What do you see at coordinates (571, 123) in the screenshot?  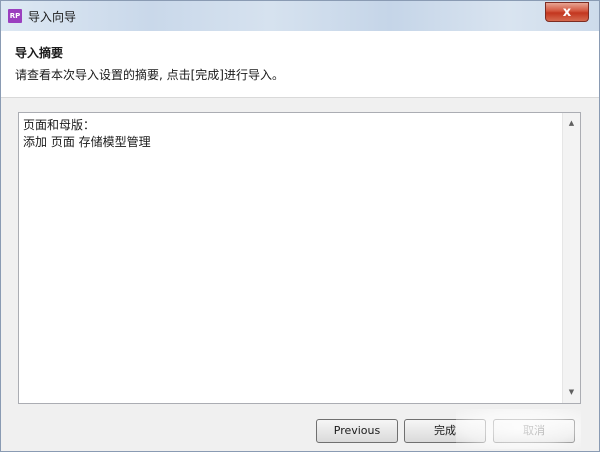 I see `scroll-up-icon: ▲` at bounding box center [571, 123].